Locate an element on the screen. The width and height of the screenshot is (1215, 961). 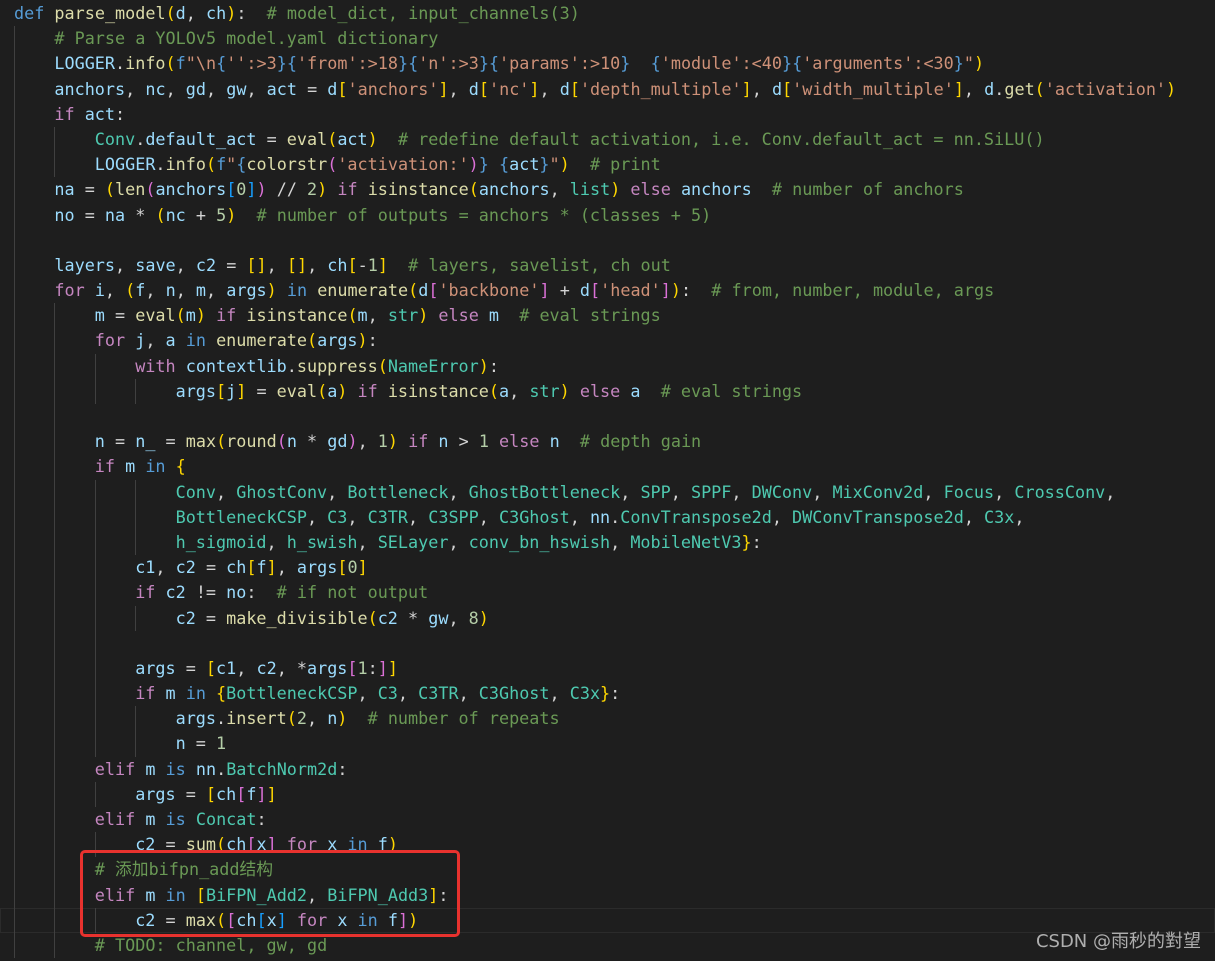
code-line: args.insert(2, n) # number of repeats is located at coordinates (607, 719).